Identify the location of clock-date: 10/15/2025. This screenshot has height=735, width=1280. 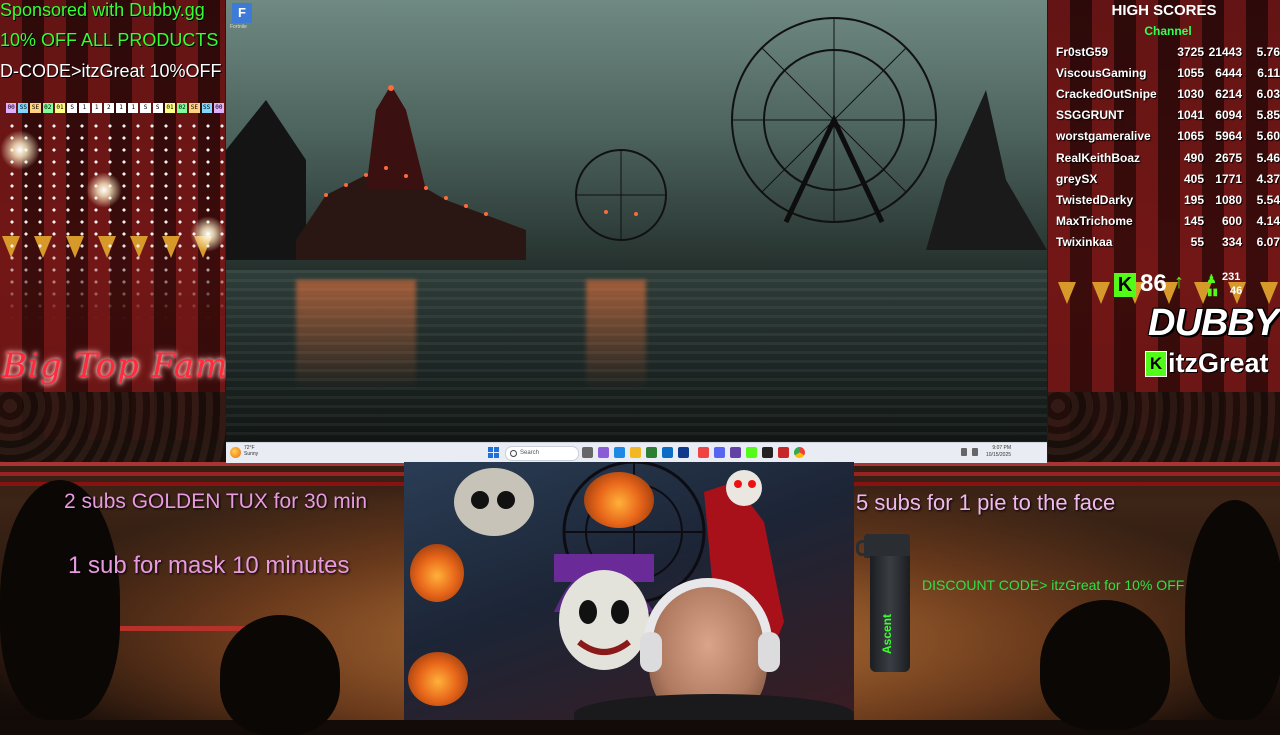
(999, 455).